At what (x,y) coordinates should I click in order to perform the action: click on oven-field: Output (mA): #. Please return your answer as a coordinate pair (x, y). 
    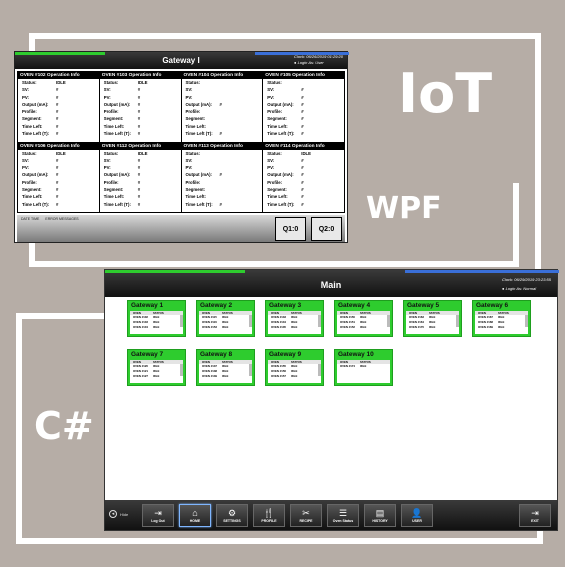
    Looking at the image, I should click on (203, 104).